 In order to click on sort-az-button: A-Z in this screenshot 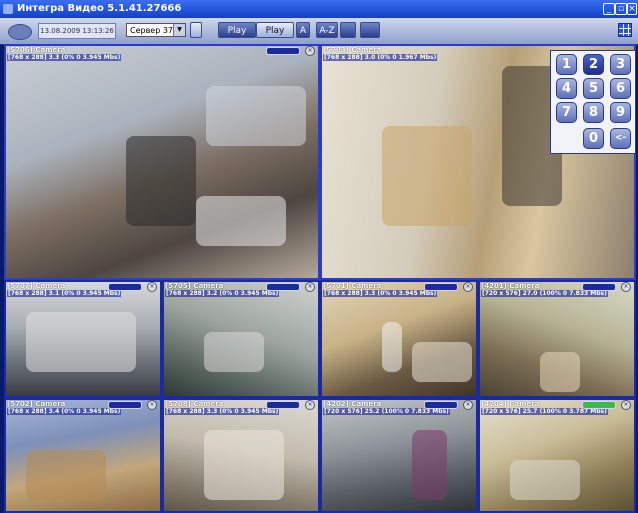, I will do `click(327, 30)`.